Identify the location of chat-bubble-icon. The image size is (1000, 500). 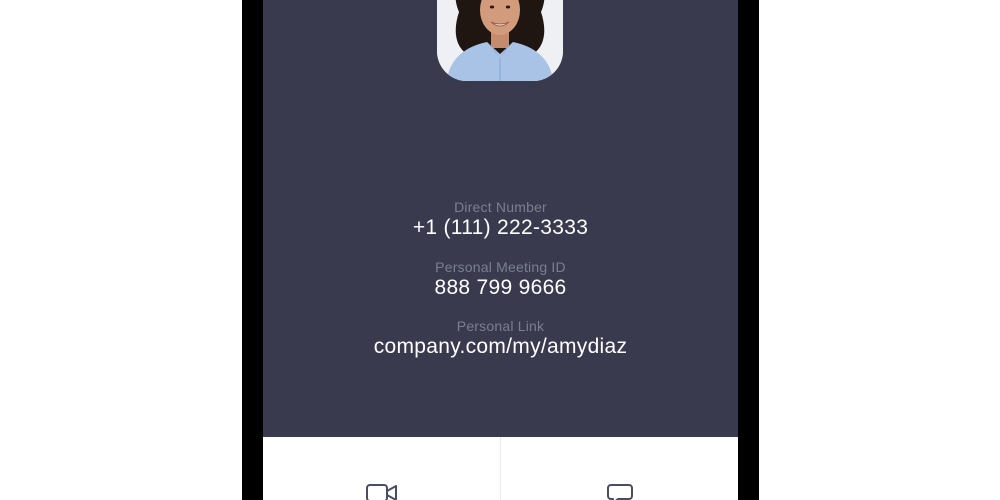
(620, 491).